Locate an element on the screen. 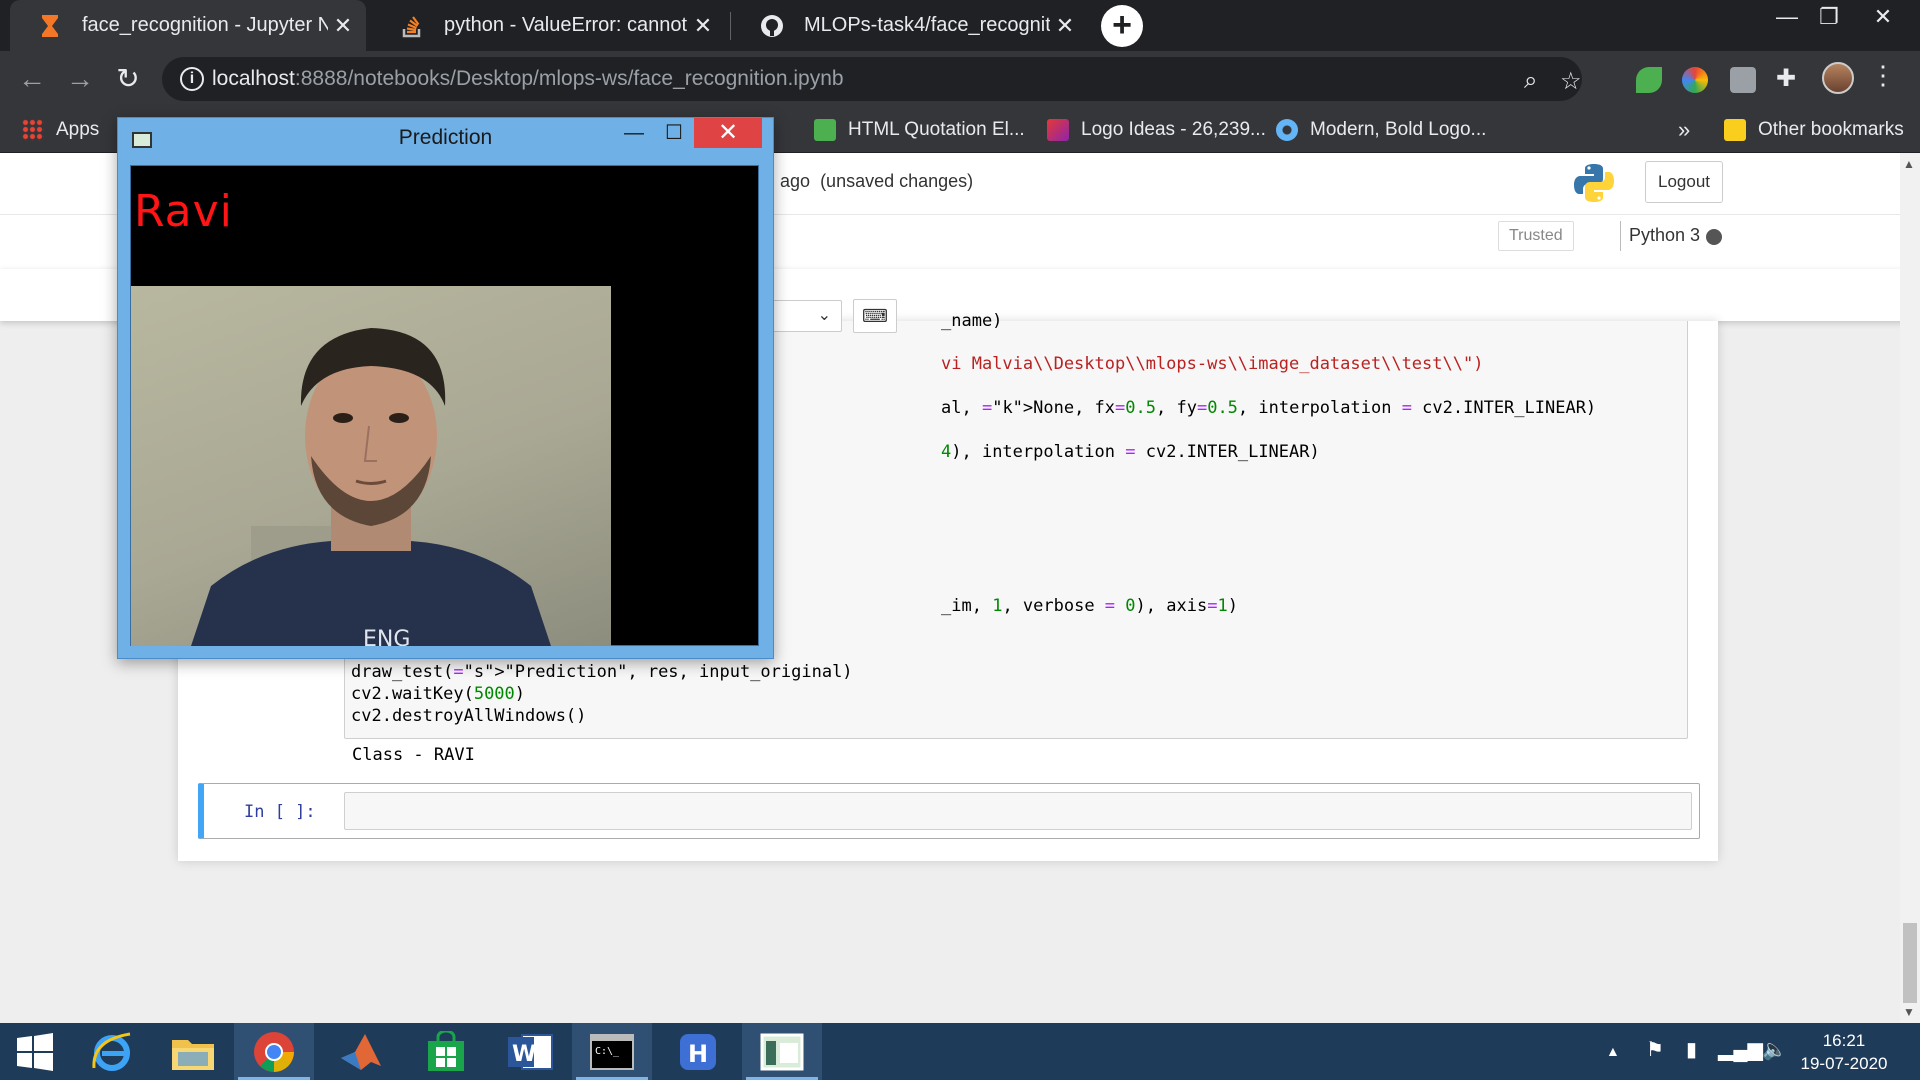 The image size is (1920, 1080). close-window-icon: ✕ is located at coordinates (1883, 17).